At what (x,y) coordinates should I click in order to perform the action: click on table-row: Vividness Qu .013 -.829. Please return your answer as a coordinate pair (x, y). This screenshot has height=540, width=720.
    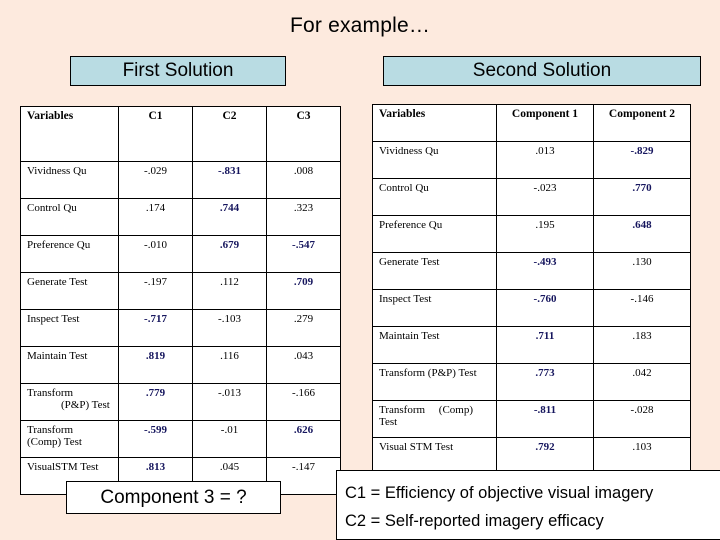
    Looking at the image, I should click on (531, 160).